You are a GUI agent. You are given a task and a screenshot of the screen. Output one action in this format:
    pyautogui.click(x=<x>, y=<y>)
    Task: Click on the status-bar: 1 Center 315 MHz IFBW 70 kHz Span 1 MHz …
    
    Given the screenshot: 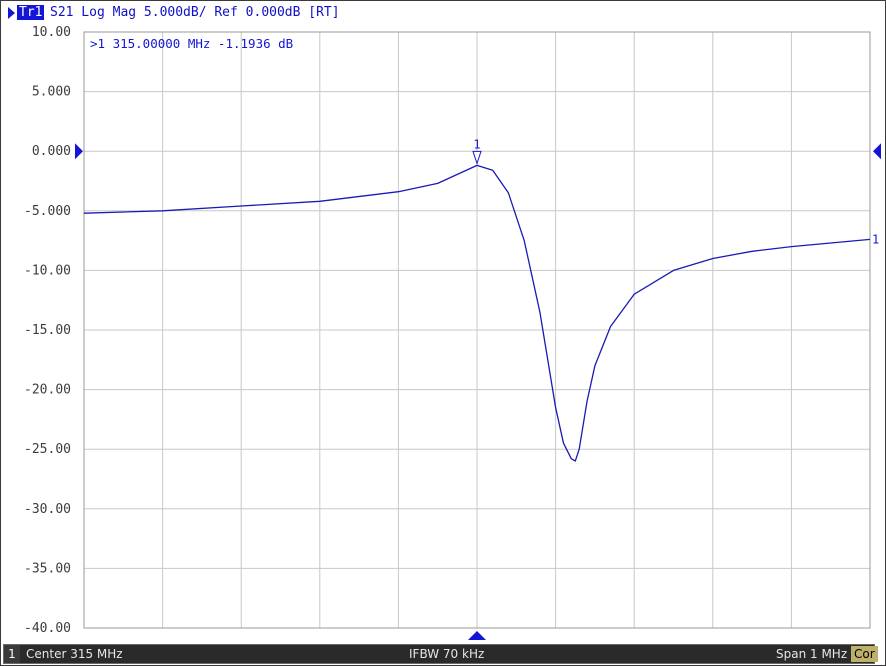 What is the action you would take?
    pyautogui.click(x=440, y=654)
    